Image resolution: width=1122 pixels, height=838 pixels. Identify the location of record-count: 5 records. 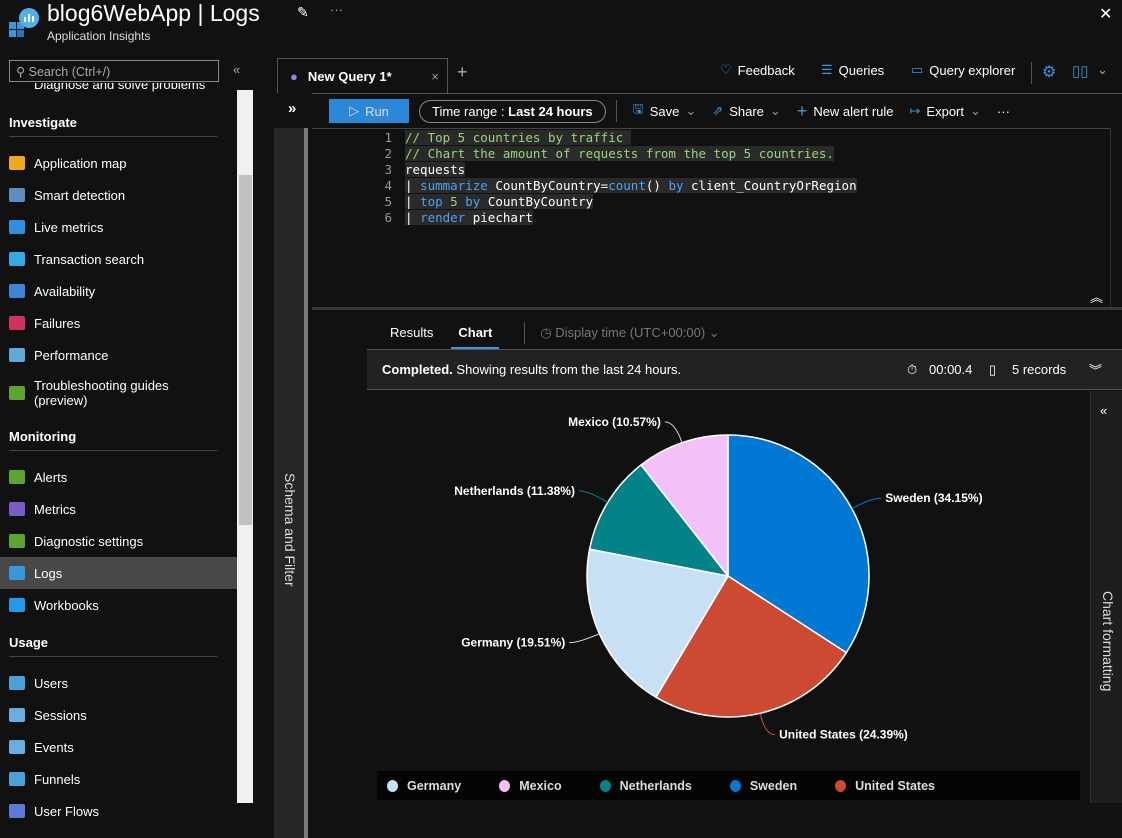
(1039, 369).